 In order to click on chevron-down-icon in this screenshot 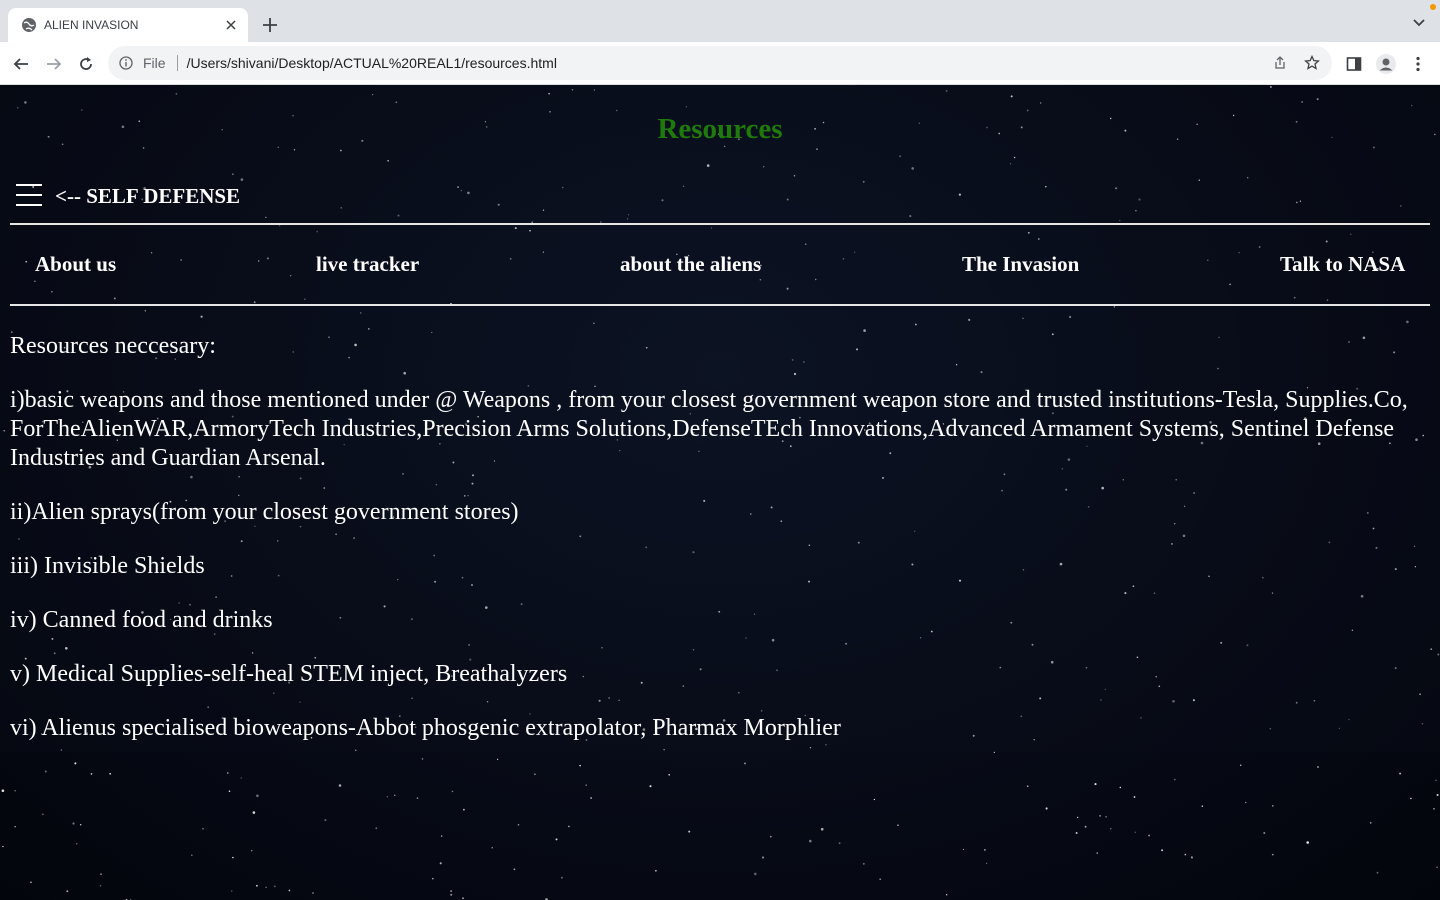, I will do `click(1419, 23)`.